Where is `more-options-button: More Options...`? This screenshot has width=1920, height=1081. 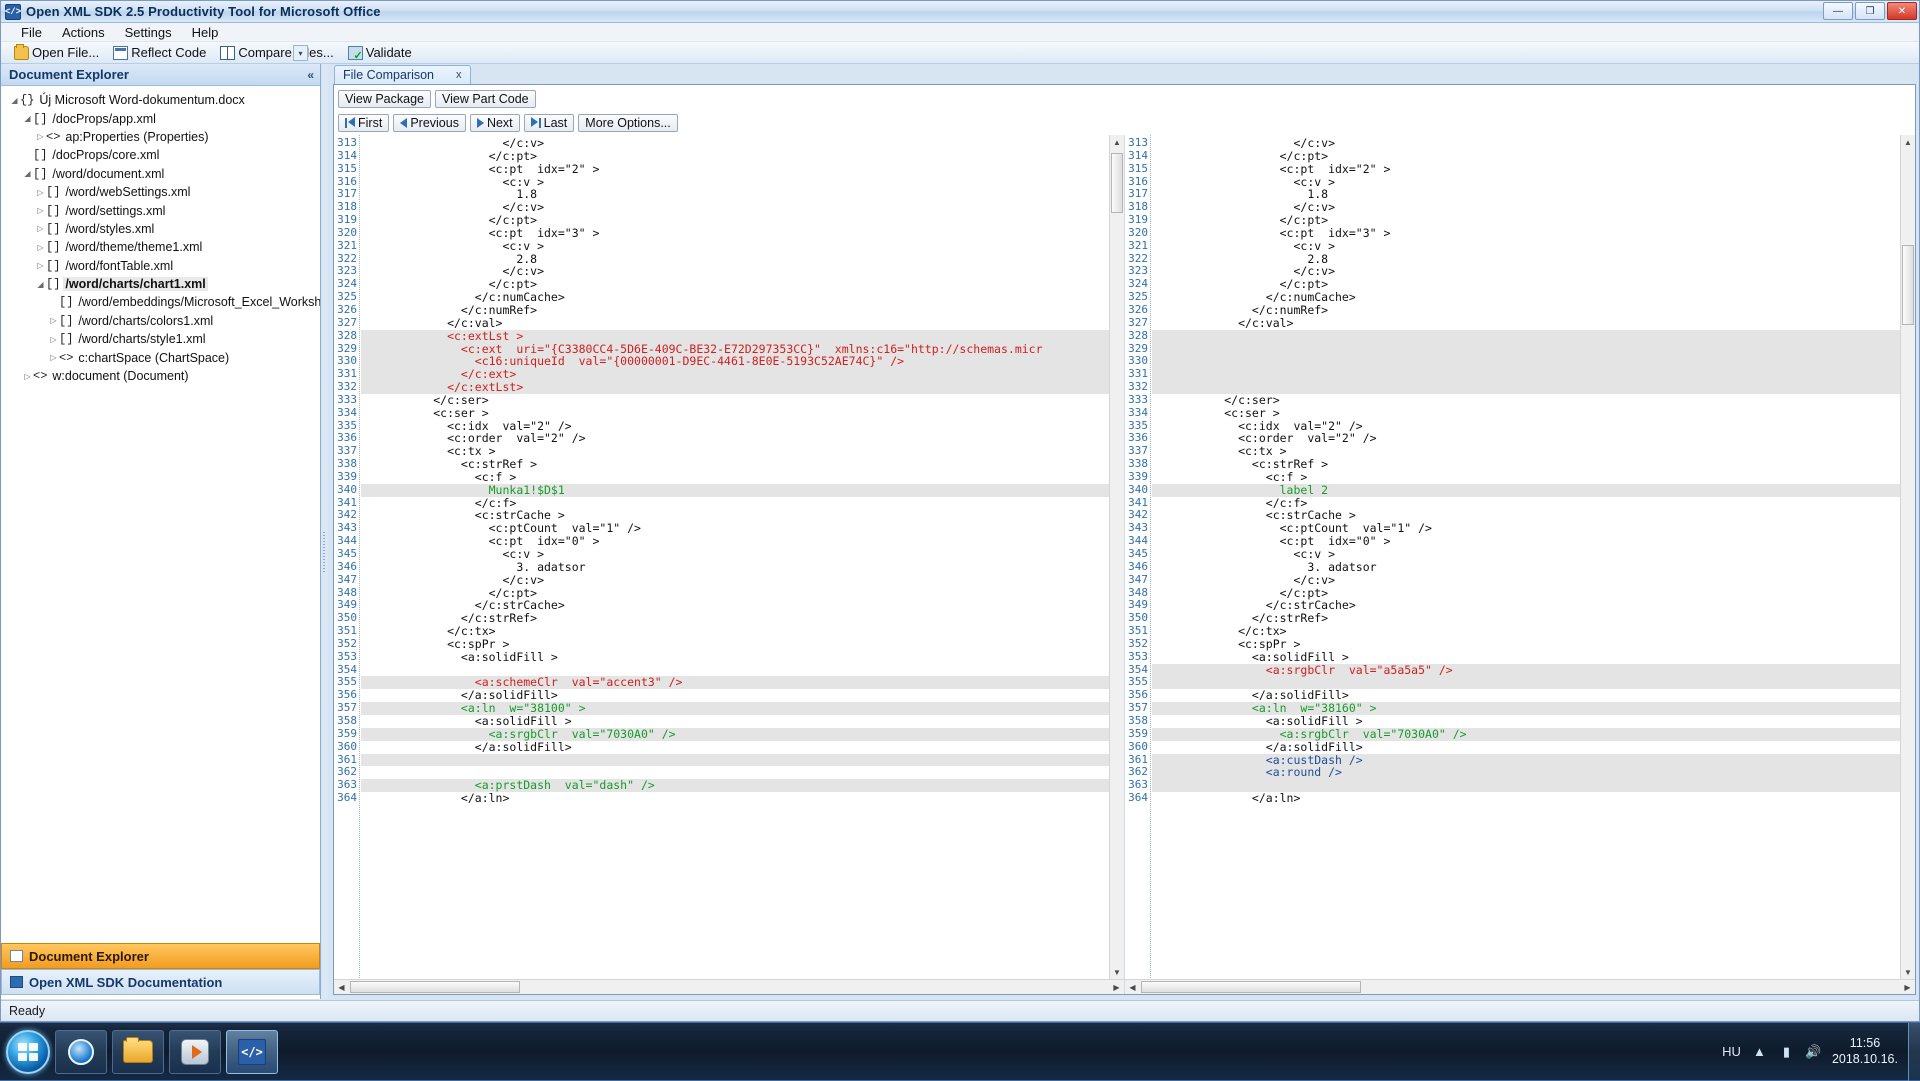 more-options-button: More Options... is located at coordinates (627, 123).